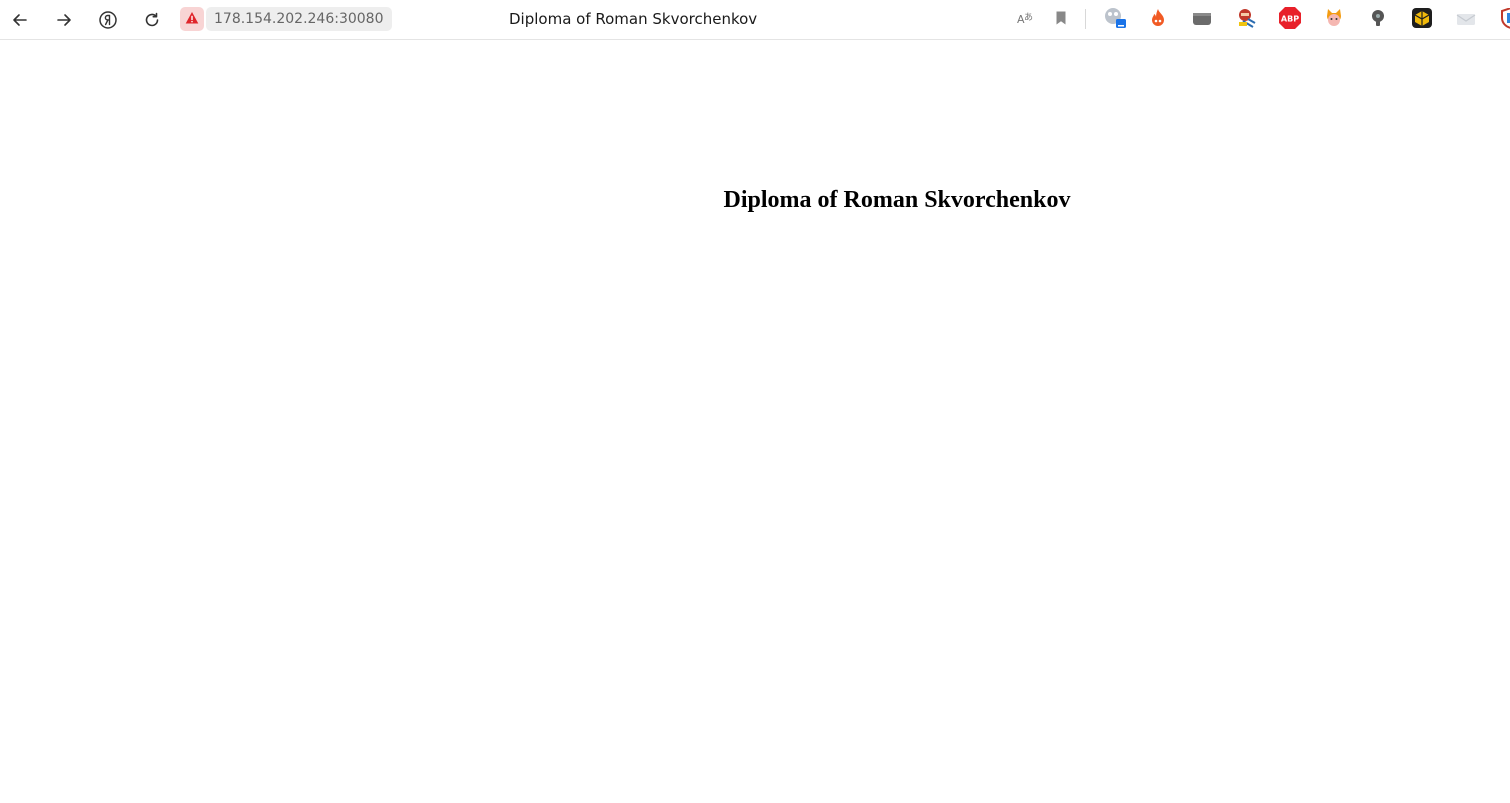  I want to click on page-title: Diploma of Roman Skvorchenkov, so click(897, 200).